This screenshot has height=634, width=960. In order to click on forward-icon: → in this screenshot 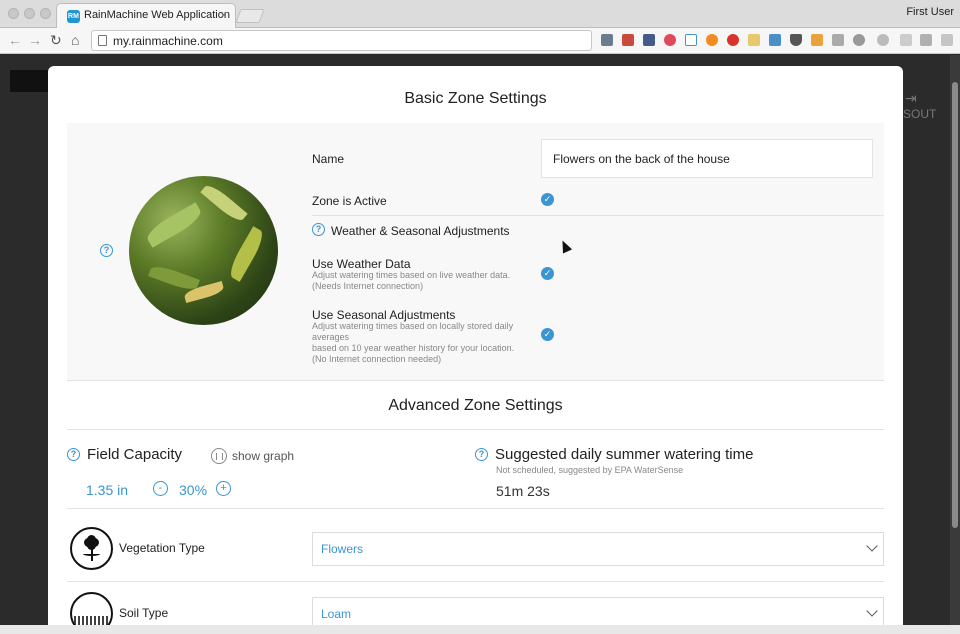, I will do `click(35, 40)`.